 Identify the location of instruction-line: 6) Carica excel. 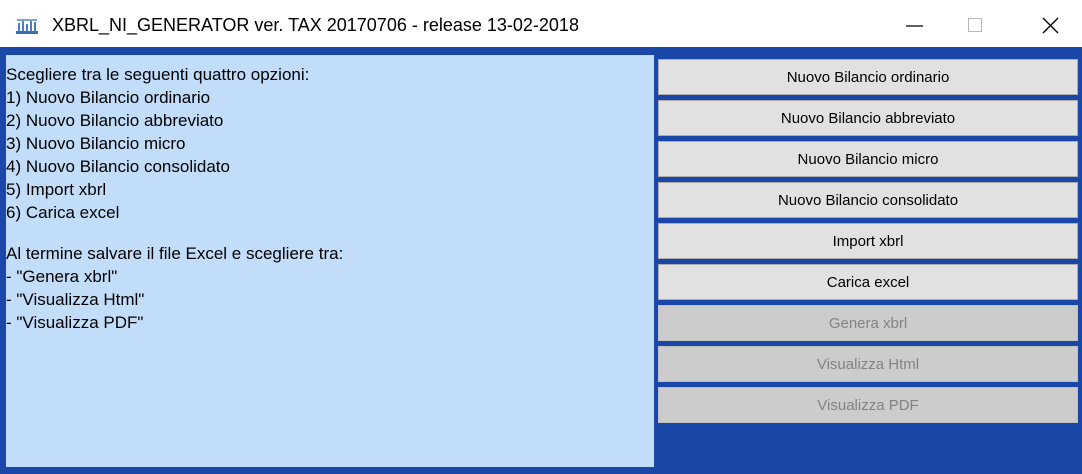
(63, 212).